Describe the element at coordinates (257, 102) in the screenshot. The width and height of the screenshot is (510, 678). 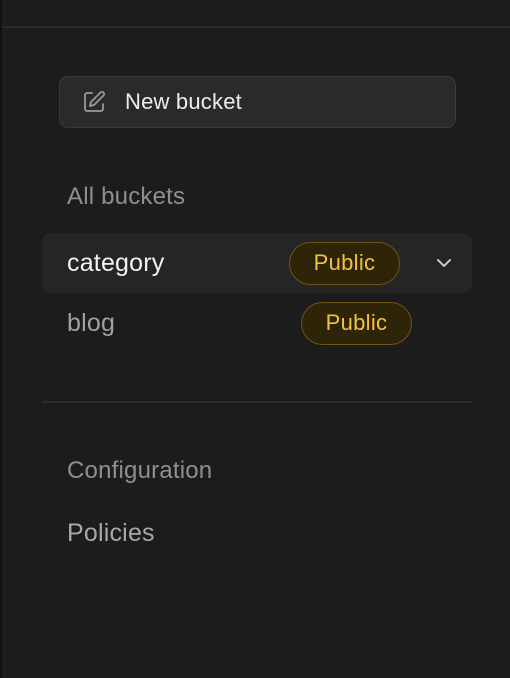
I see `new-bucket-button: New bucket` at that location.